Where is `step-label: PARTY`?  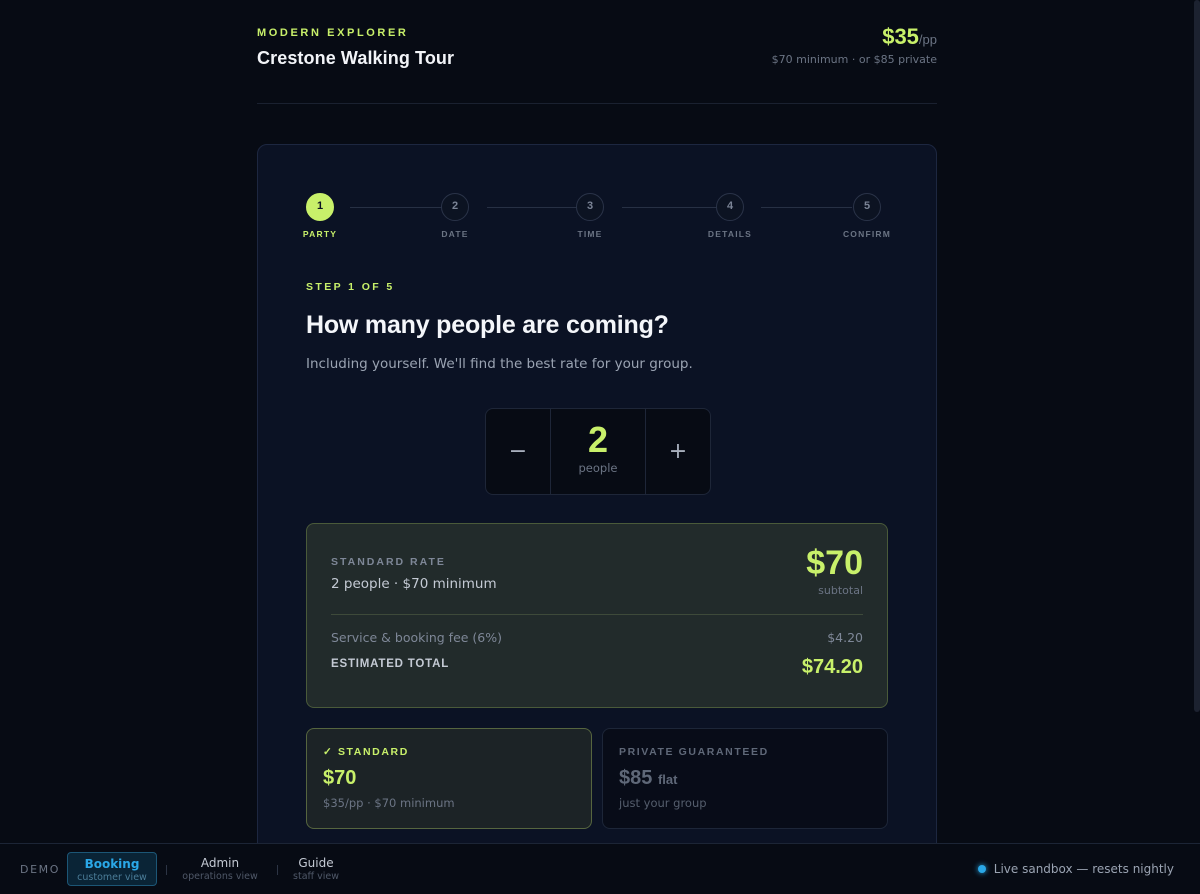
step-label: PARTY is located at coordinates (320, 234).